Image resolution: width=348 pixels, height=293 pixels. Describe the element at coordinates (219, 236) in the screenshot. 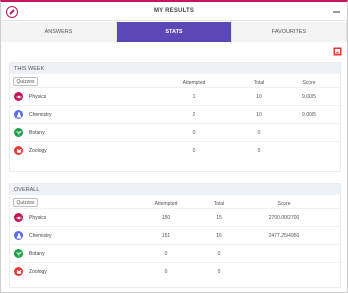

I see `total-value: 16` at that location.